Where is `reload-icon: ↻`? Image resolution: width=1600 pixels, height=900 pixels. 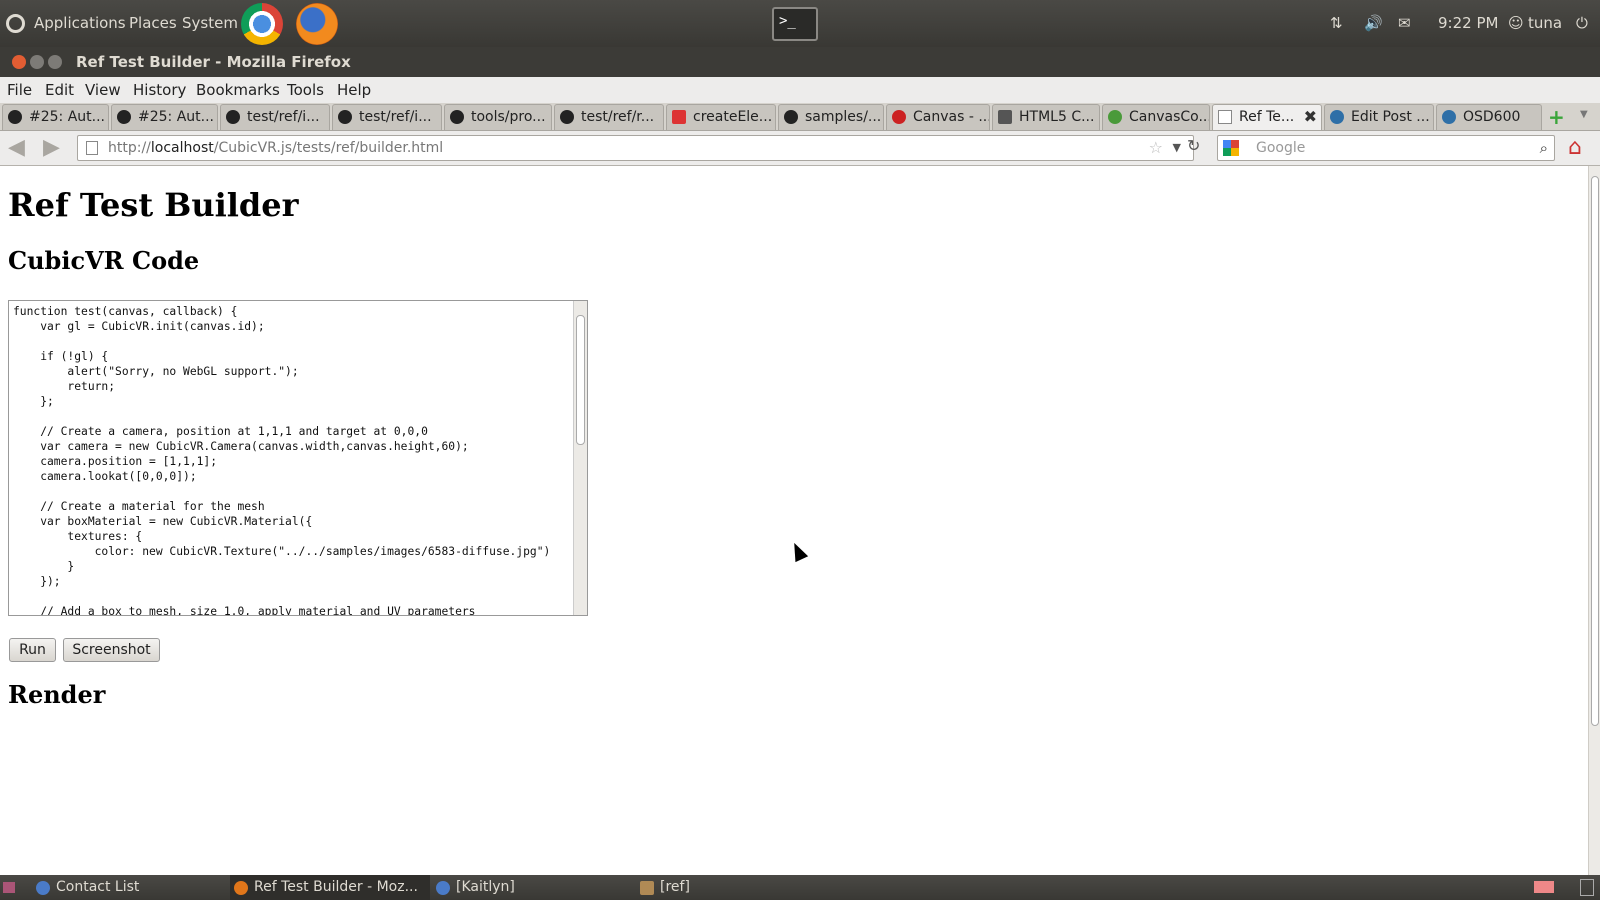 reload-icon: ↻ is located at coordinates (1193, 145).